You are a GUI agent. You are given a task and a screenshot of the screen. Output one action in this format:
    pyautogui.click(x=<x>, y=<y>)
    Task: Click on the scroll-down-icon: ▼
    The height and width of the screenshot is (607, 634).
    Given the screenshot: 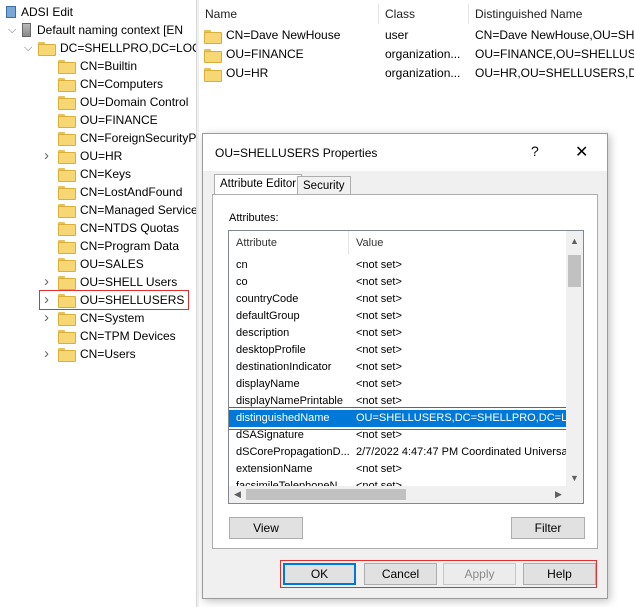 What is the action you would take?
    pyautogui.click(x=574, y=478)
    